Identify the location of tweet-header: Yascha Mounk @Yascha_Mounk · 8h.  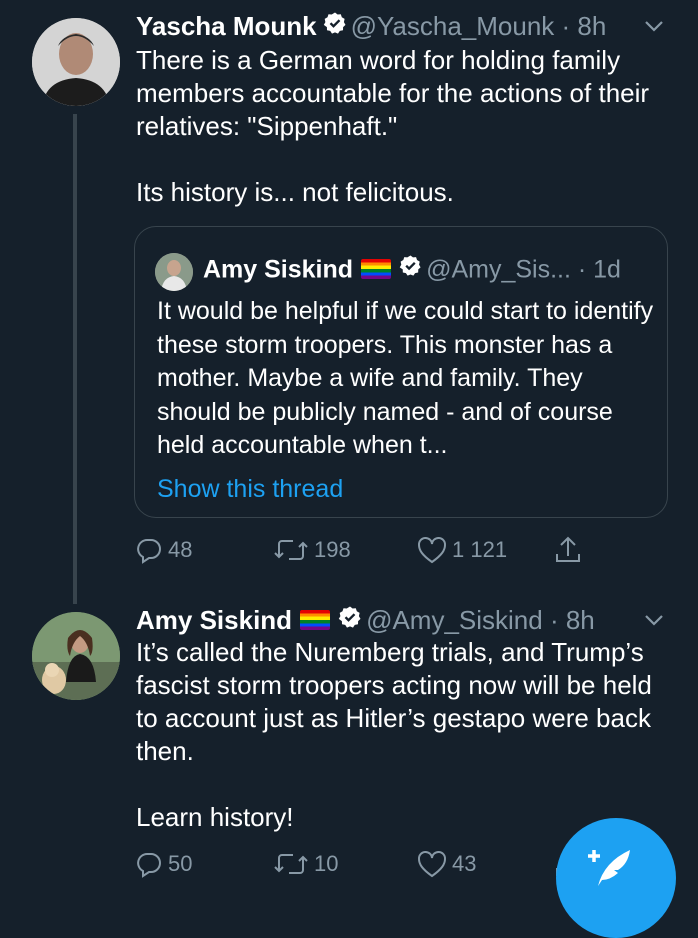
(402, 26).